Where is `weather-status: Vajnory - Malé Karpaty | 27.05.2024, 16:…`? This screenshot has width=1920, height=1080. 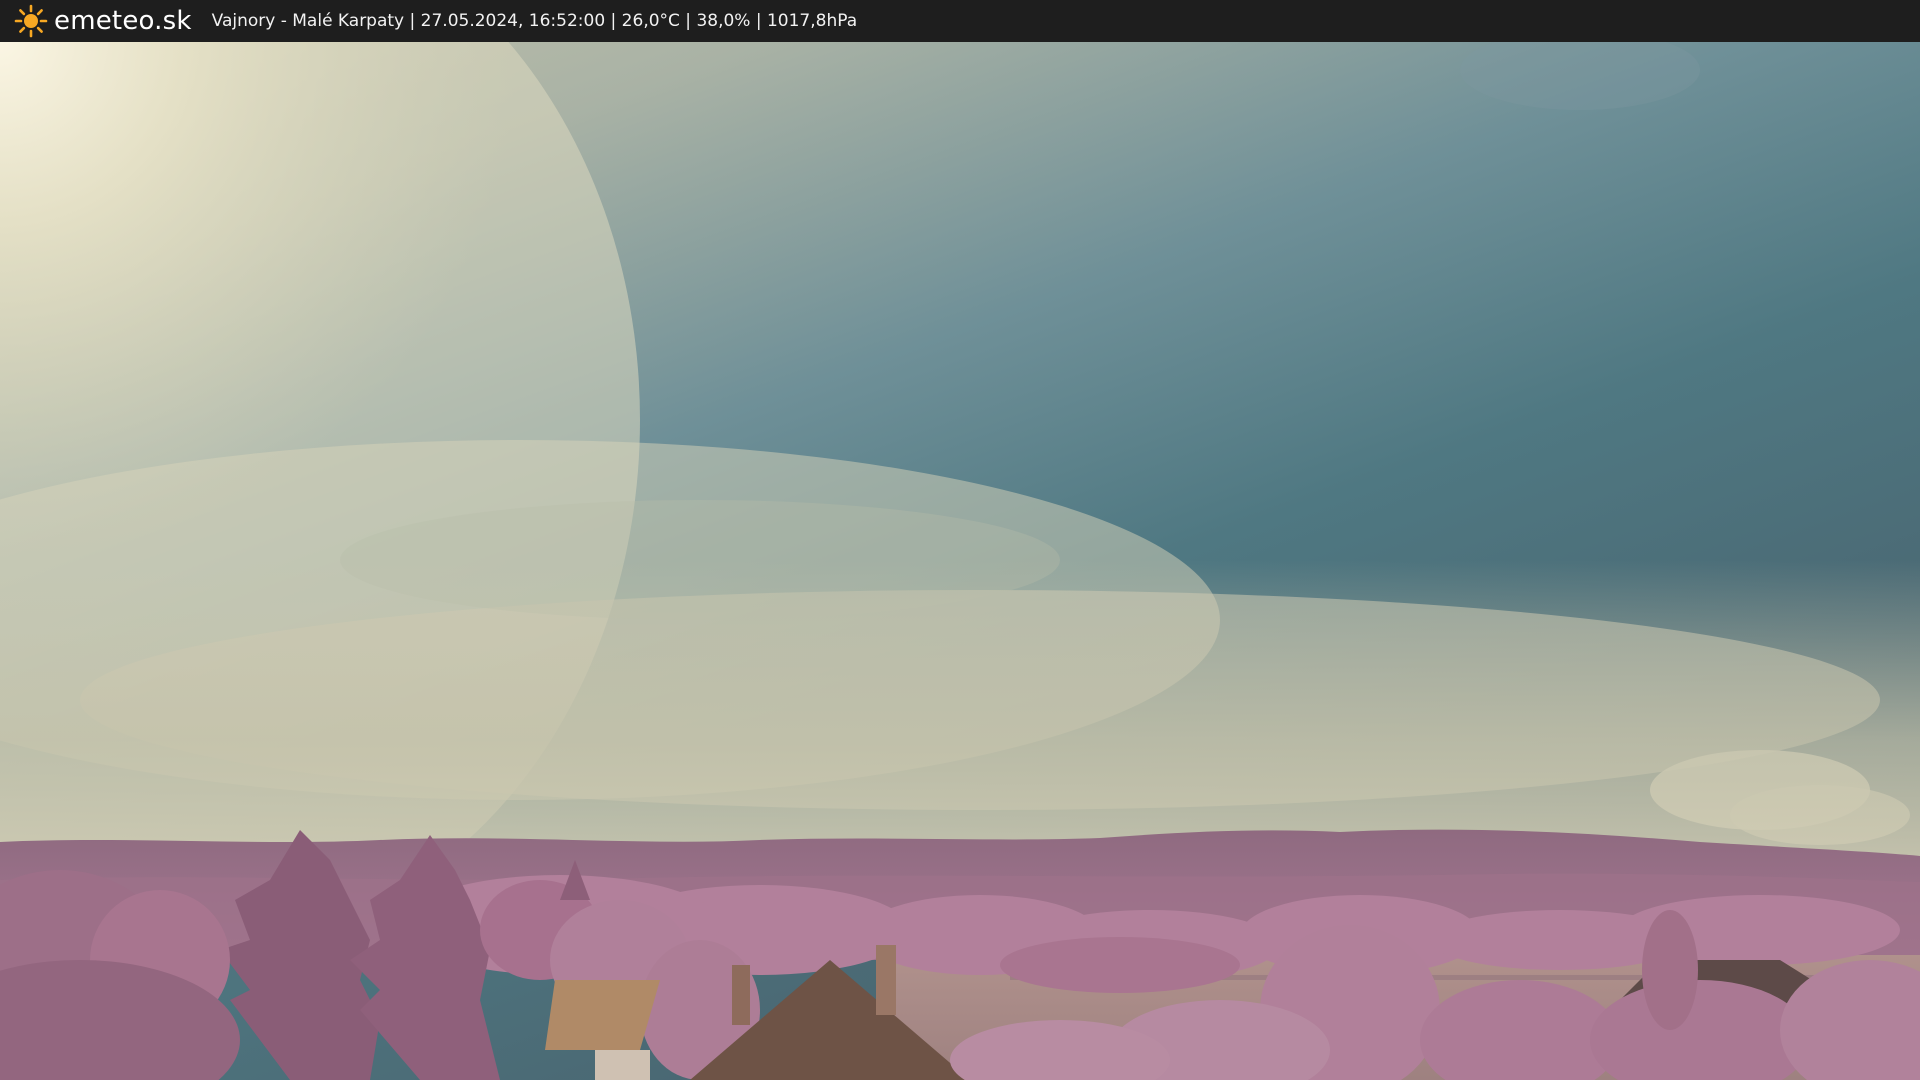 weather-status: Vajnory - Malé Karpaty | 27.05.2024, 16:… is located at coordinates (534, 21).